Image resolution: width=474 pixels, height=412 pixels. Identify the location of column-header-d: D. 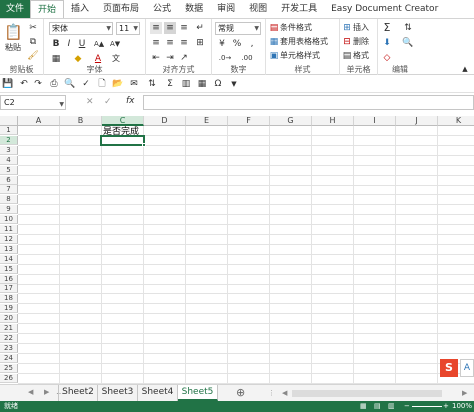
(165, 121).